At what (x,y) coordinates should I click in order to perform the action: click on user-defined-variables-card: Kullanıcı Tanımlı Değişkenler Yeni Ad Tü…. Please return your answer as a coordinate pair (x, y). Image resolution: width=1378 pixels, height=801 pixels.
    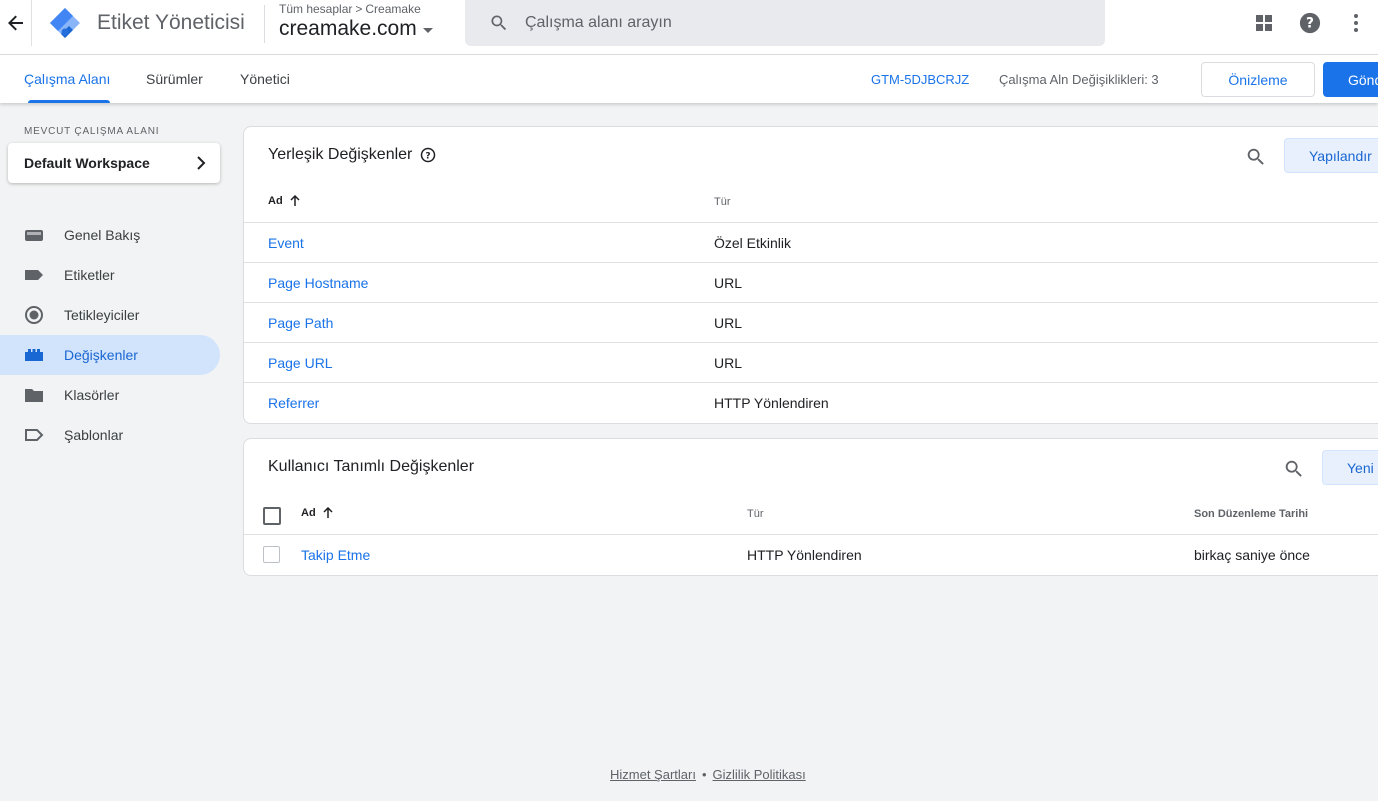
    Looking at the image, I should click on (810, 507).